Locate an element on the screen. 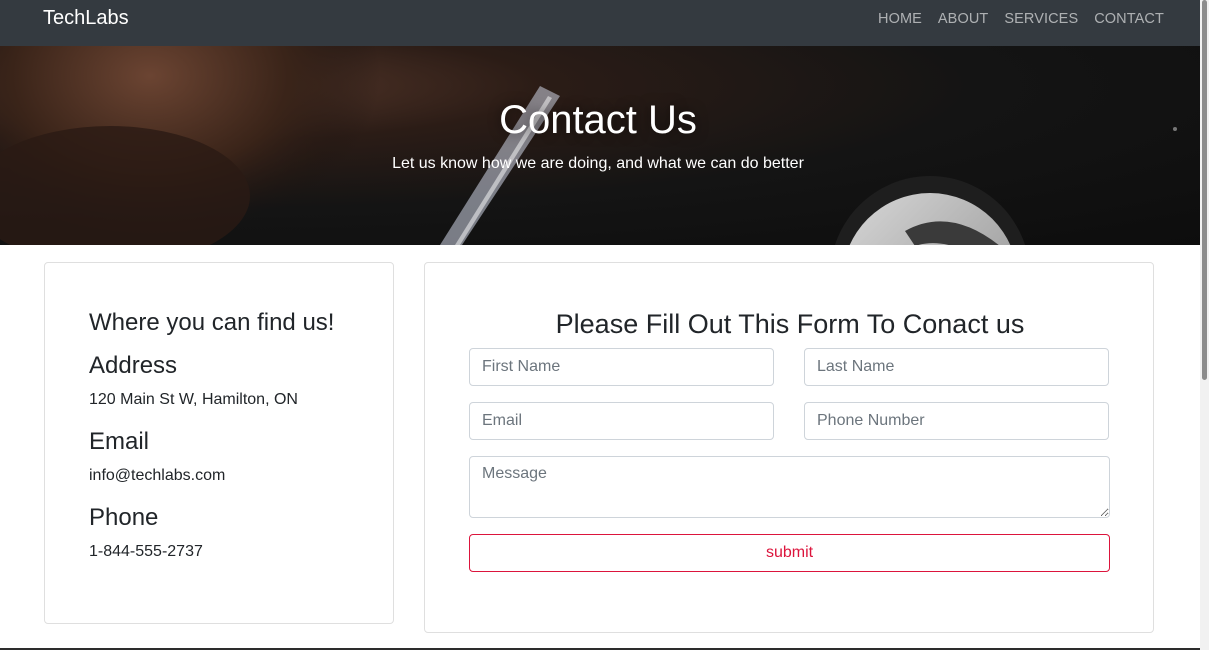 Image resolution: width=1209 pixels, height=650 pixels. nav-link-home: HOME is located at coordinates (900, 19).